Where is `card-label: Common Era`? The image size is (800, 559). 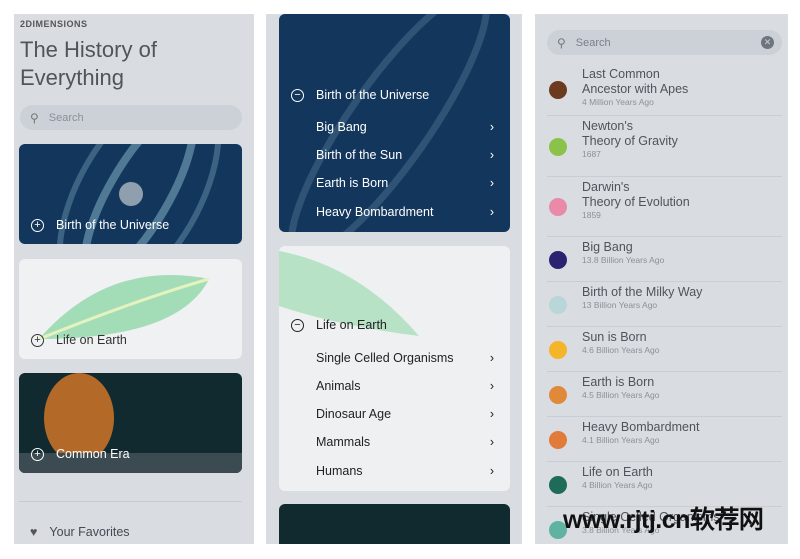 card-label: Common Era is located at coordinates (93, 454).